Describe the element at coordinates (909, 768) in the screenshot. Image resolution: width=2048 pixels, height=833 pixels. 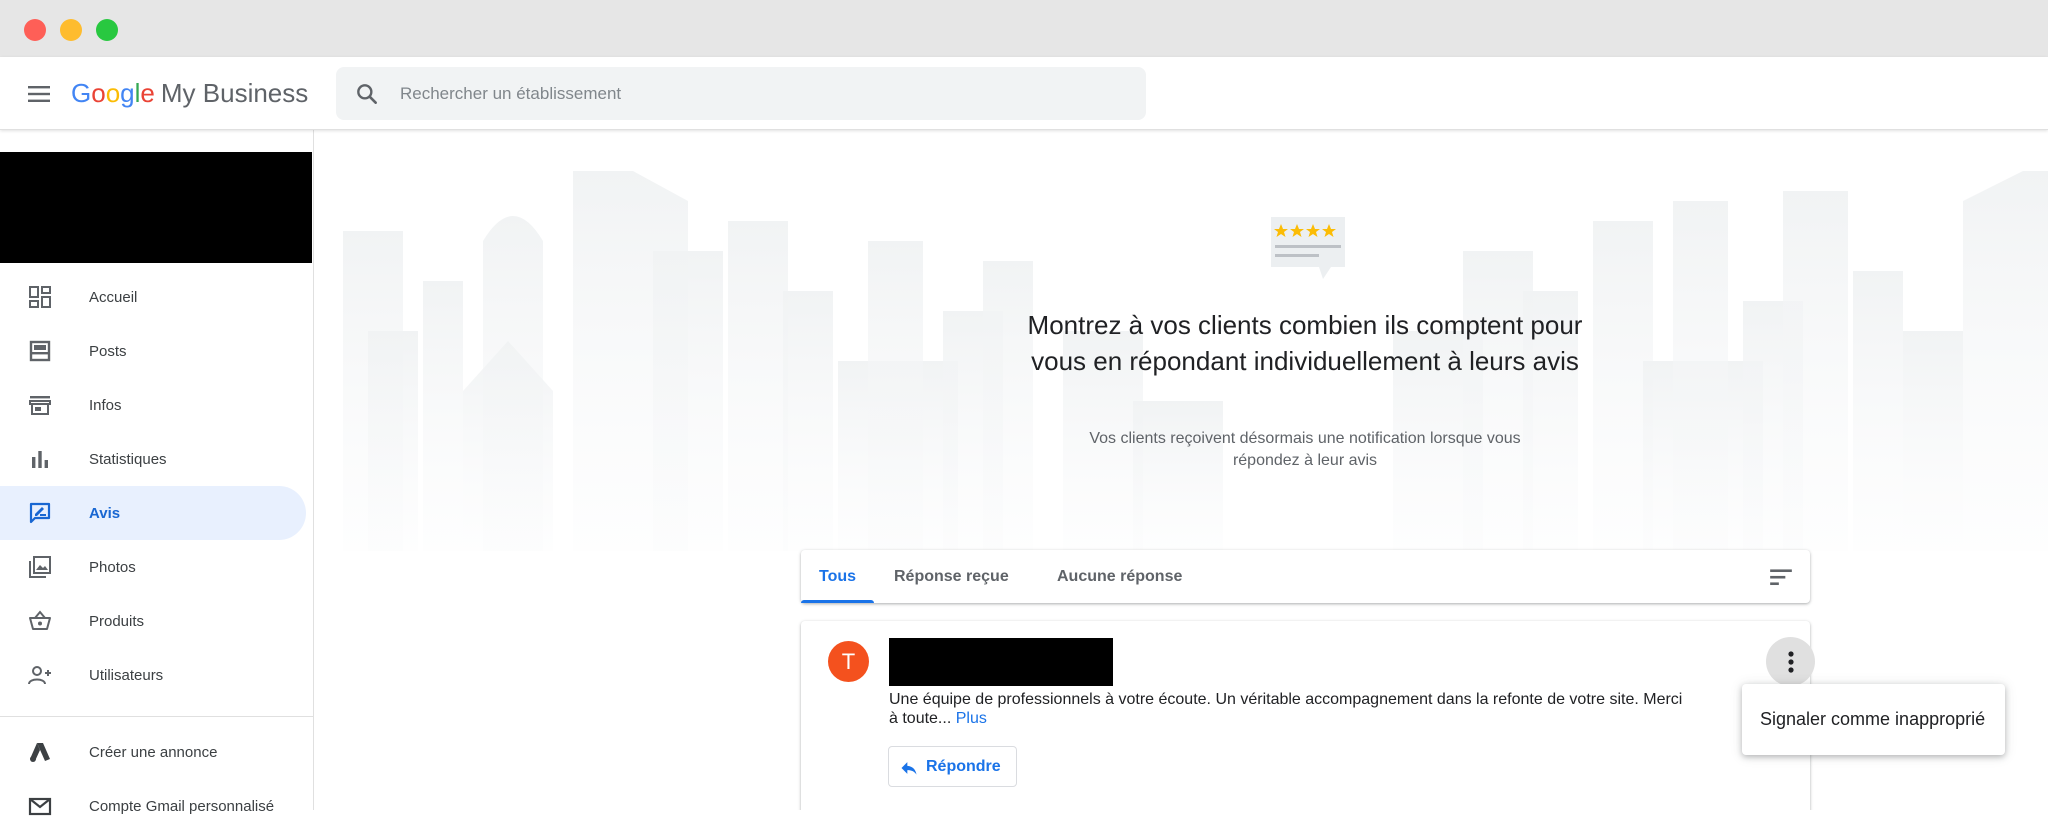
I see `reply-arrow-icon` at that location.